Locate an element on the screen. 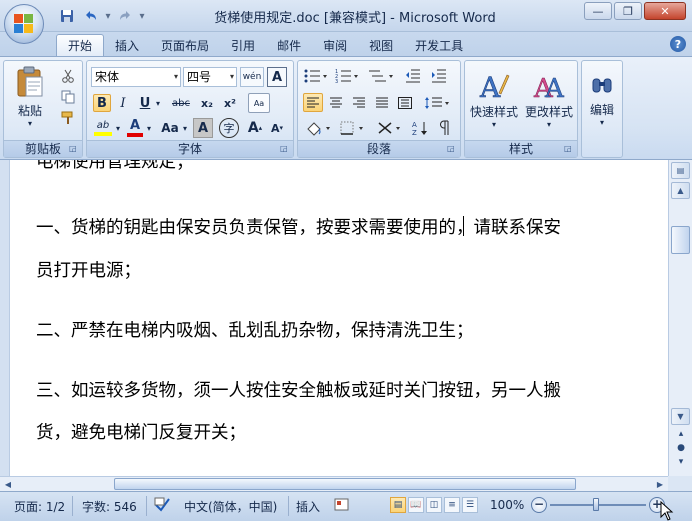 The height and width of the screenshot is (521, 692). highlight-button: ab is located at coordinates (103, 128).